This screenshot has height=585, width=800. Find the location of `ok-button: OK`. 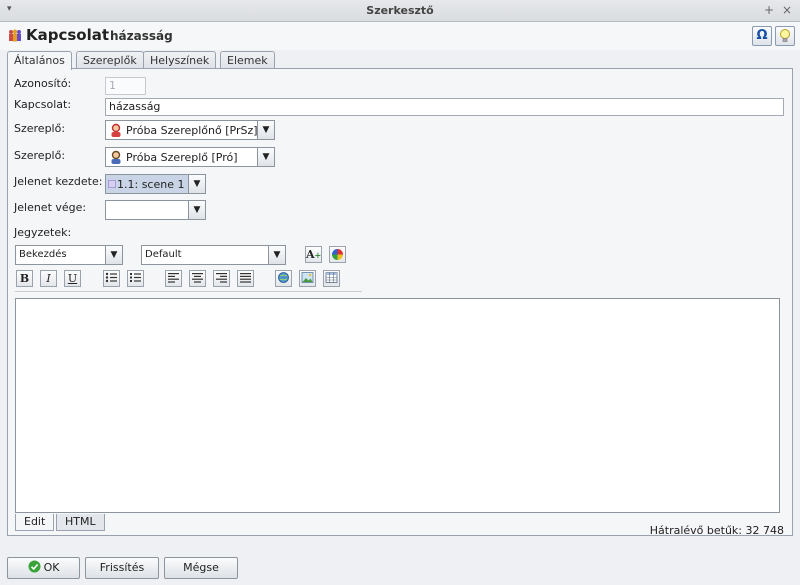

ok-button: OK is located at coordinates (43, 568).